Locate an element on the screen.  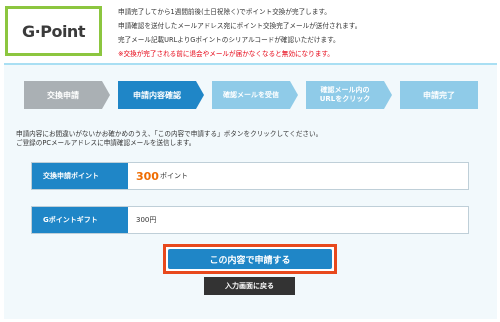
submit-button: この内容で申請する is located at coordinates (250, 259).